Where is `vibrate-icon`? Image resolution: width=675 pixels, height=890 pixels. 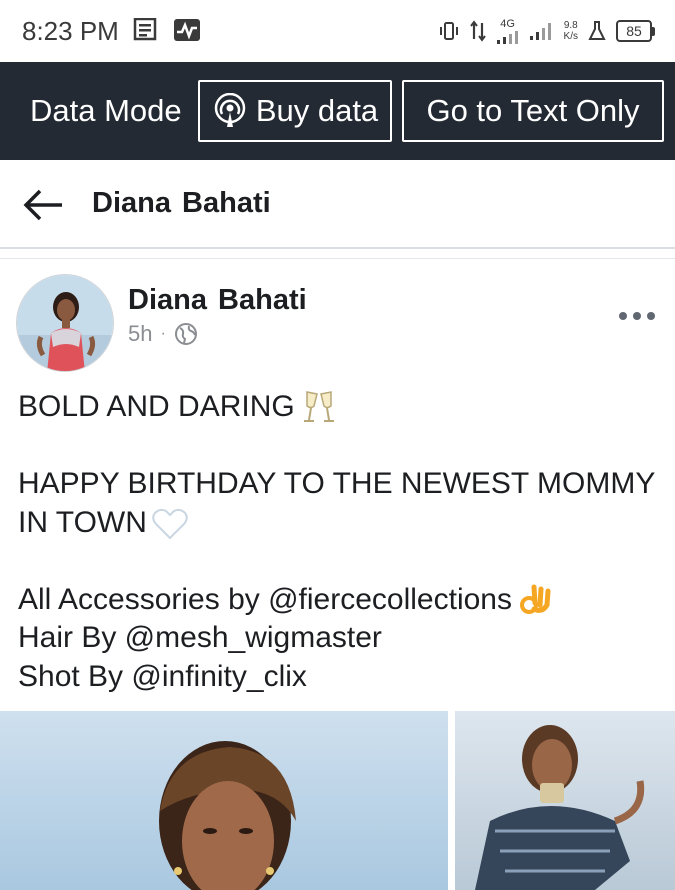 vibrate-icon is located at coordinates (448, 31).